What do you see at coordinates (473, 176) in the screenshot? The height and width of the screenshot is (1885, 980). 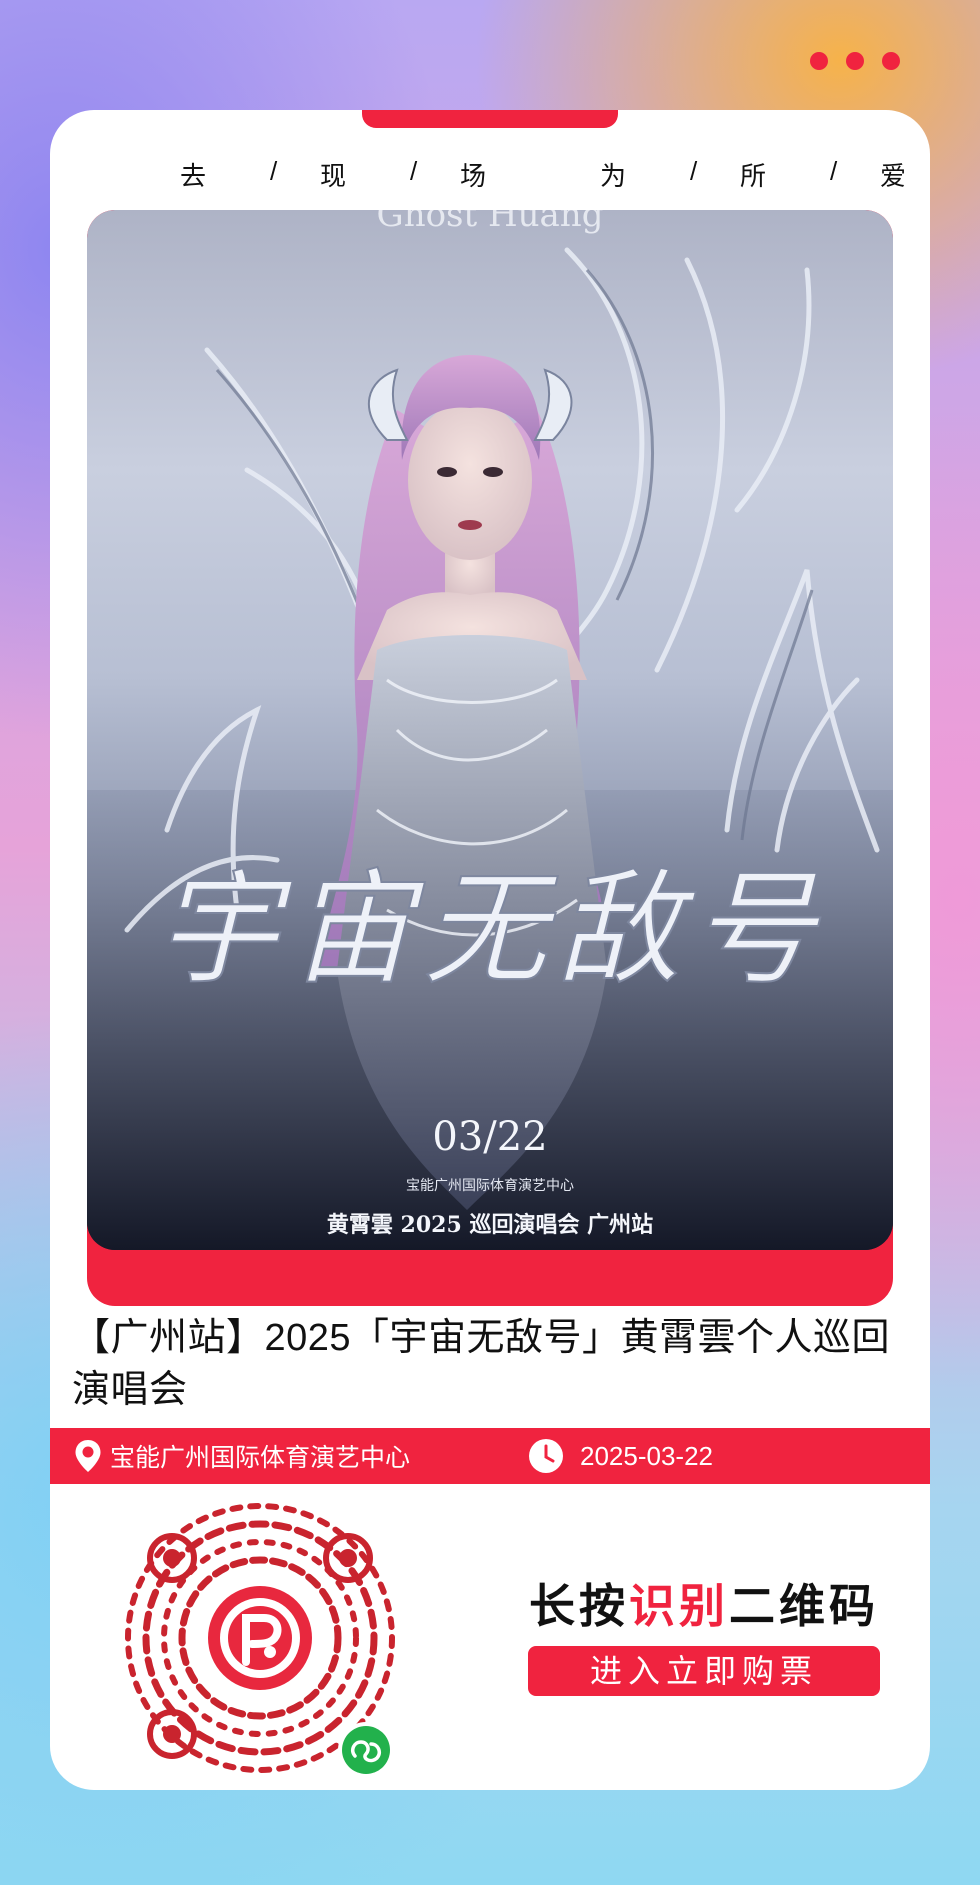 I see `slogan-char: 场` at bounding box center [473, 176].